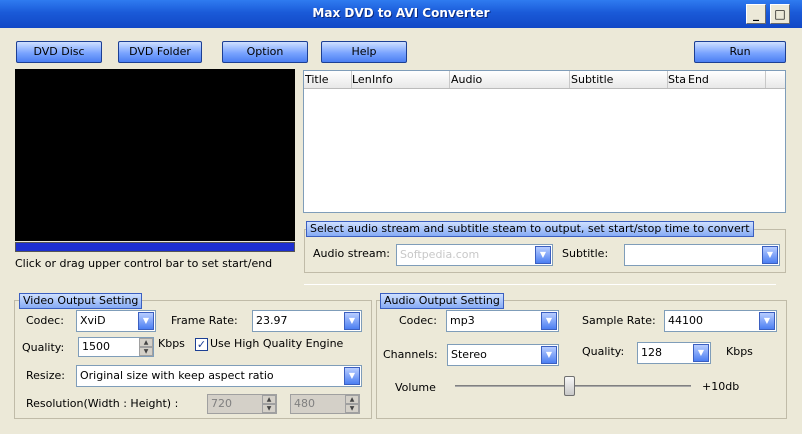  Describe the element at coordinates (540, 284) in the screenshot. I see `separator` at that location.